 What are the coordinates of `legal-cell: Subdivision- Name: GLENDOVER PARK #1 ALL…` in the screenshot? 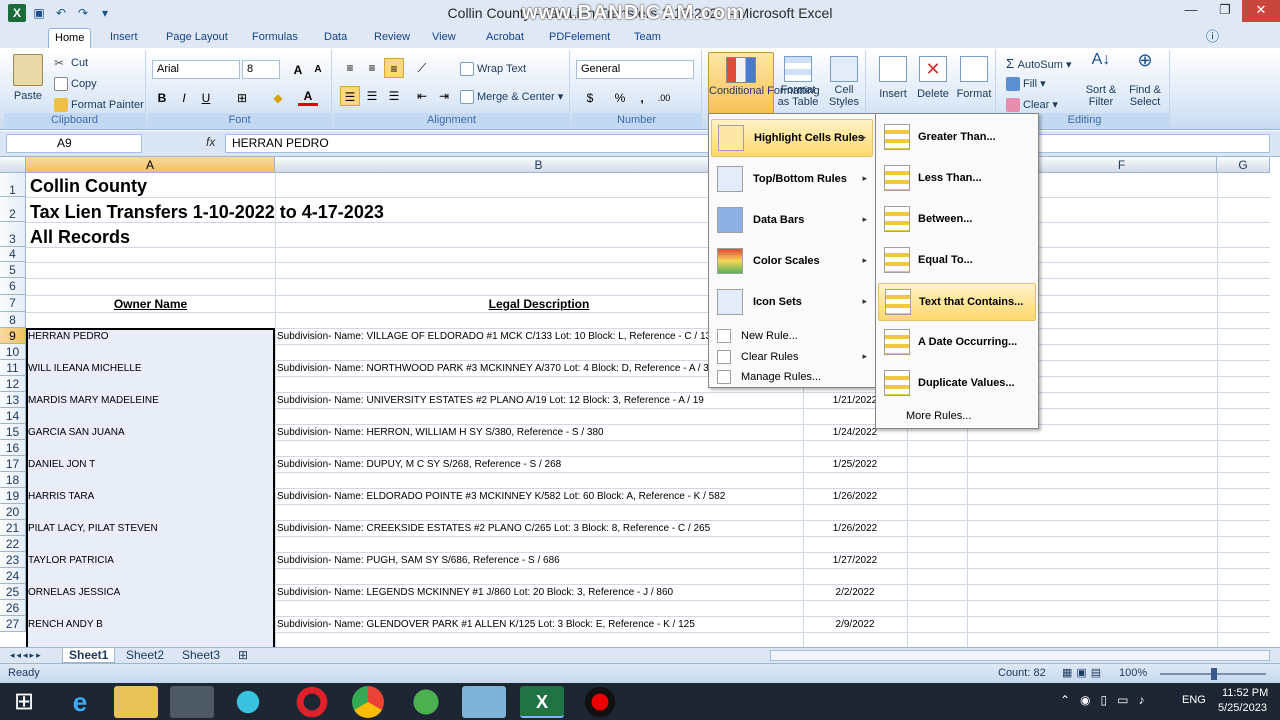 It's located at (486, 624).